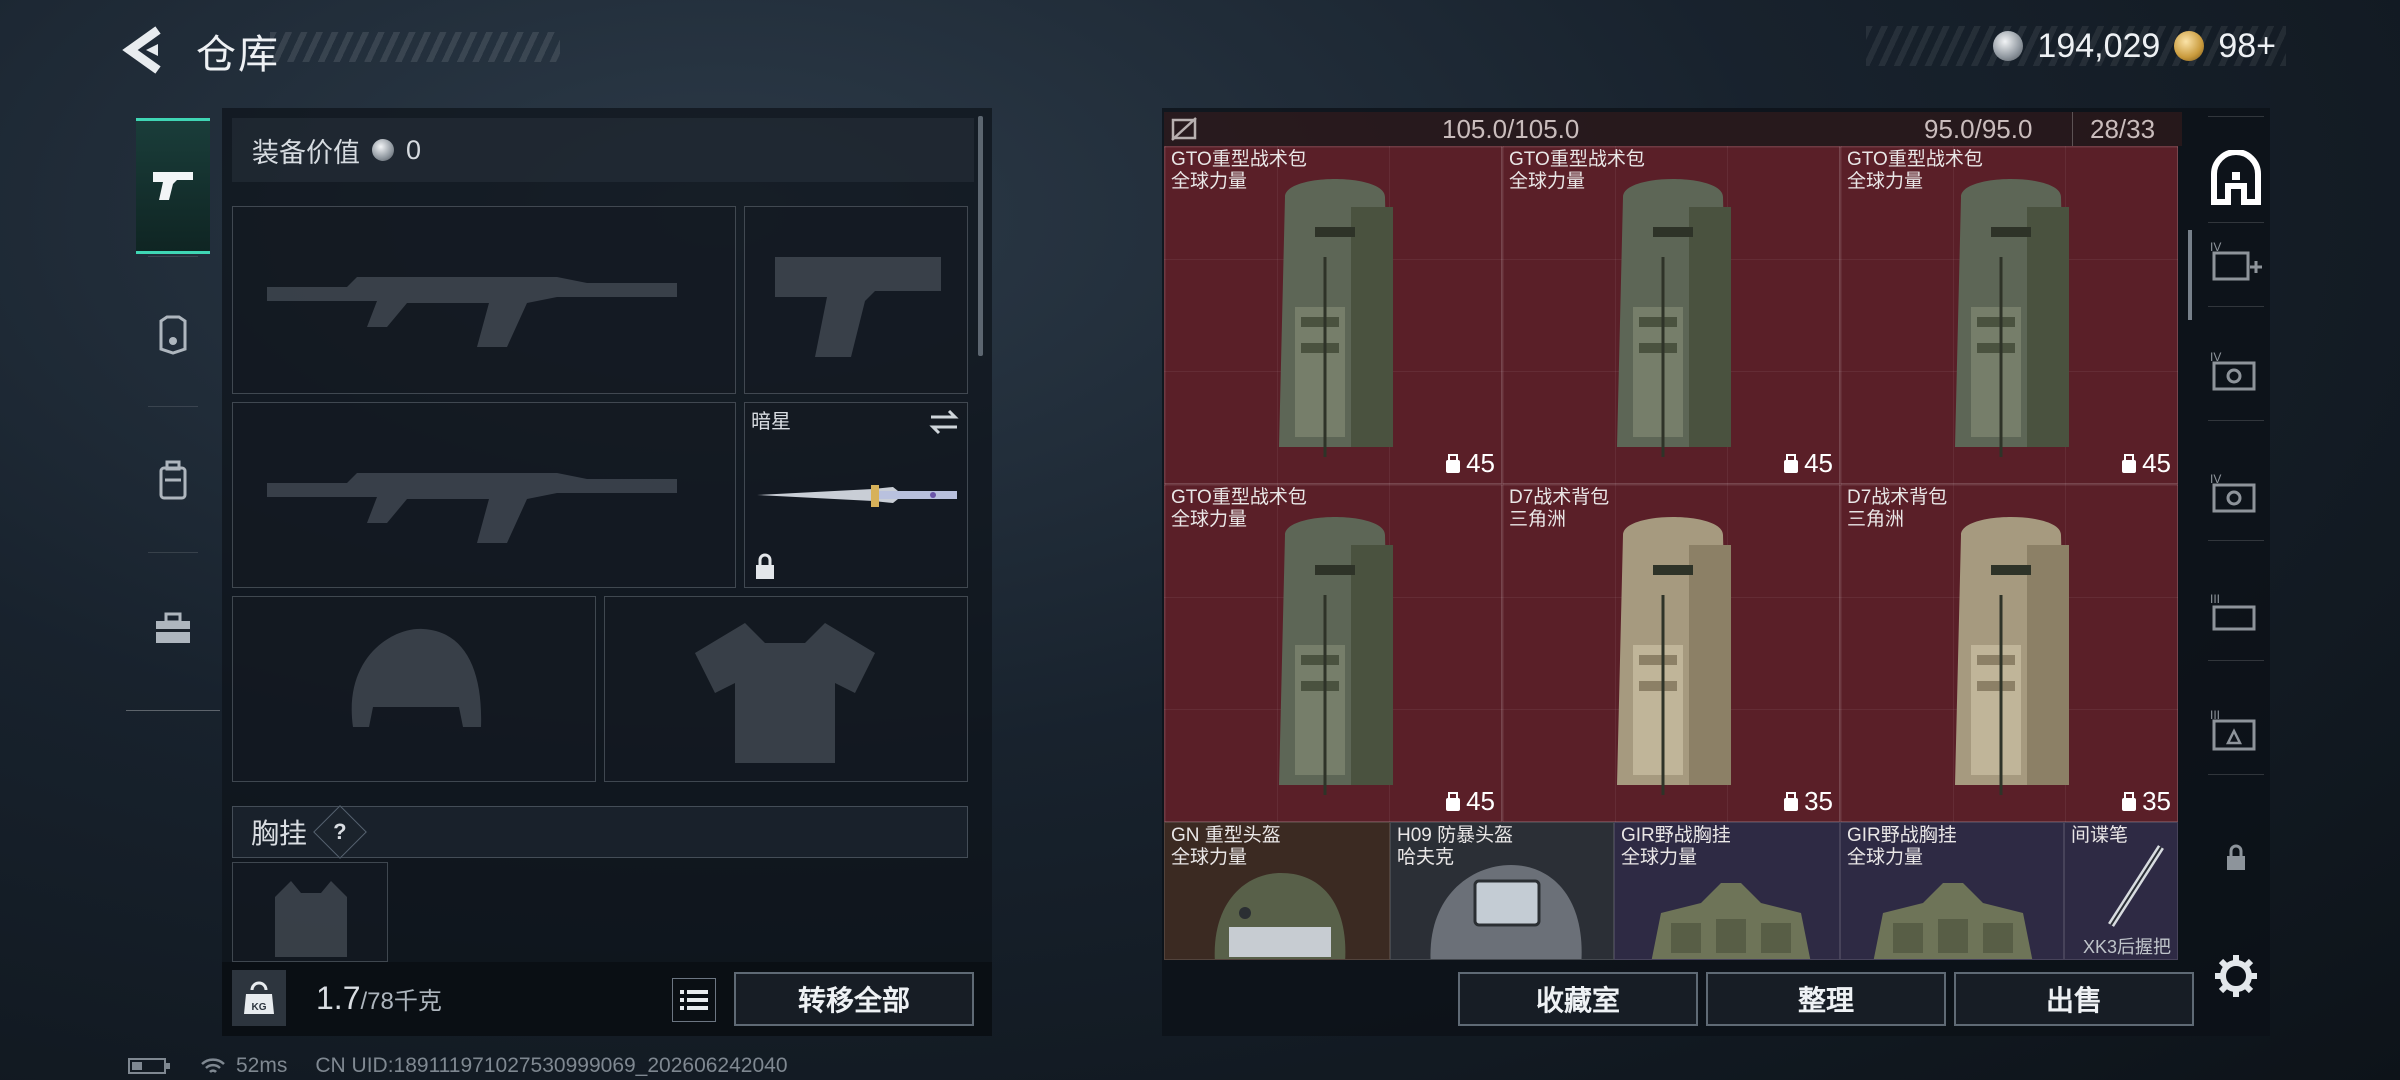 The width and height of the screenshot is (2400, 1080). Describe the element at coordinates (694, 1000) in the screenshot. I see `list-view-button` at that location.